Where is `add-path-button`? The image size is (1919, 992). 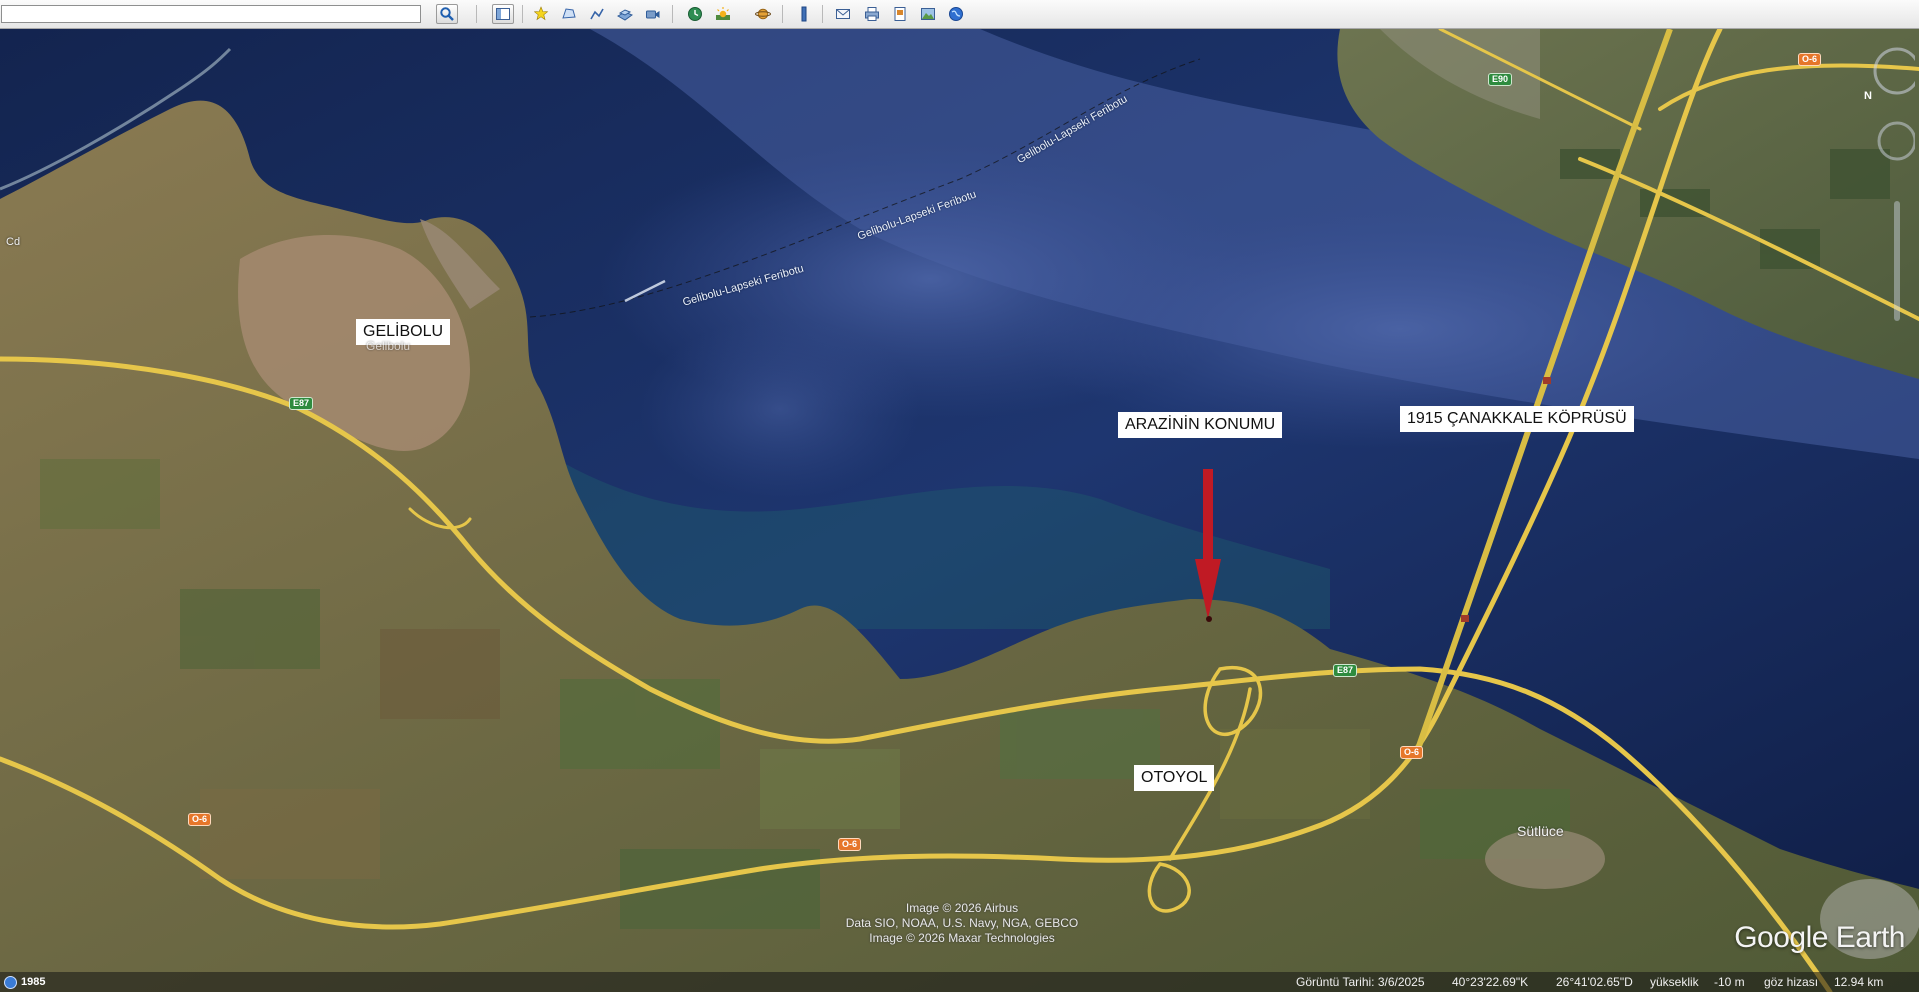
add-path-button is located at coordinates (597, 14).